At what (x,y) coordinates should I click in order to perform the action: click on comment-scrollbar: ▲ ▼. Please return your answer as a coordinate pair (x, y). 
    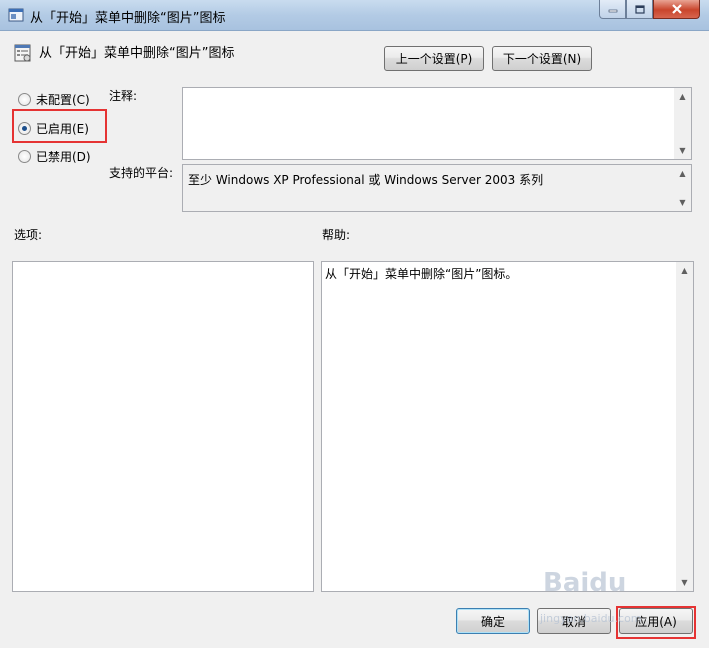
    Looking at the image, I should click on (682, 123).